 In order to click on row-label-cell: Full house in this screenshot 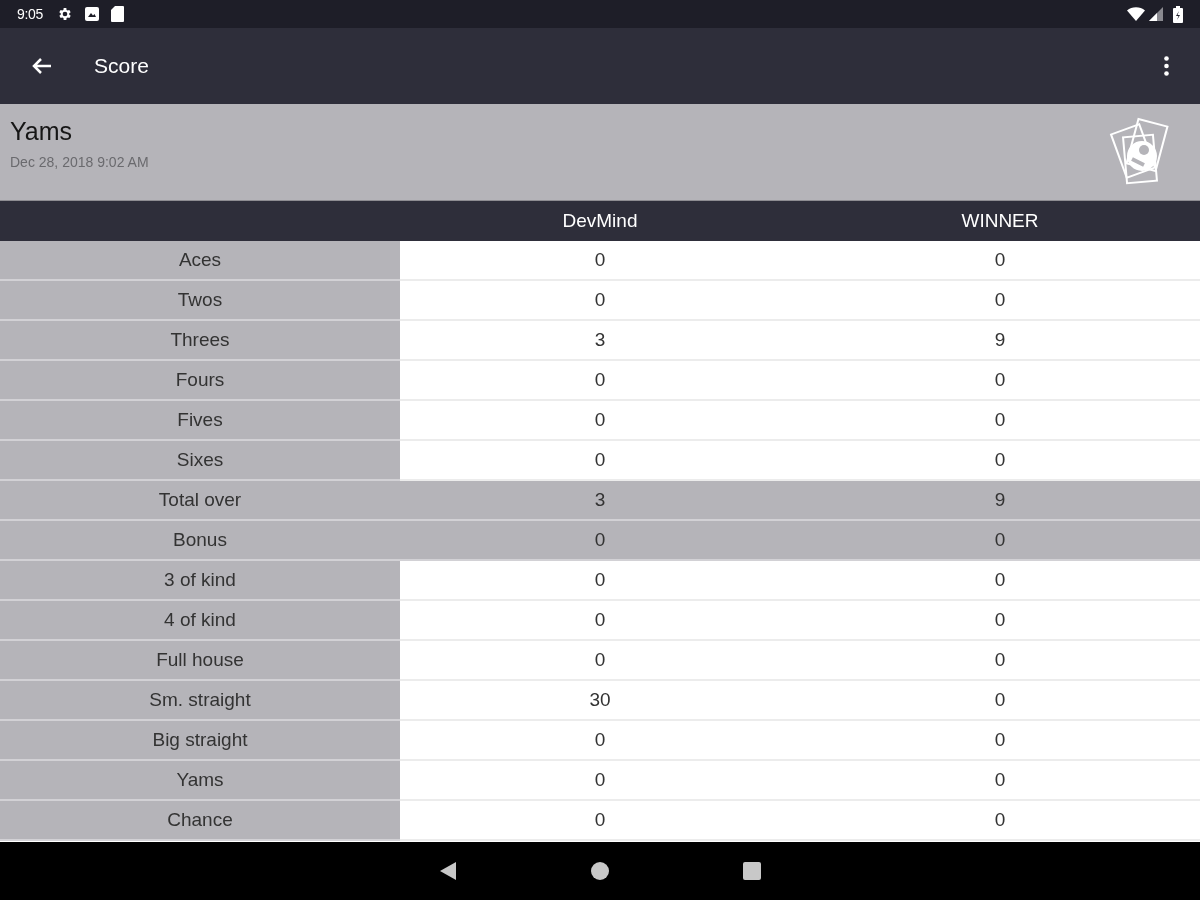, I will do `click(200, 661)`.